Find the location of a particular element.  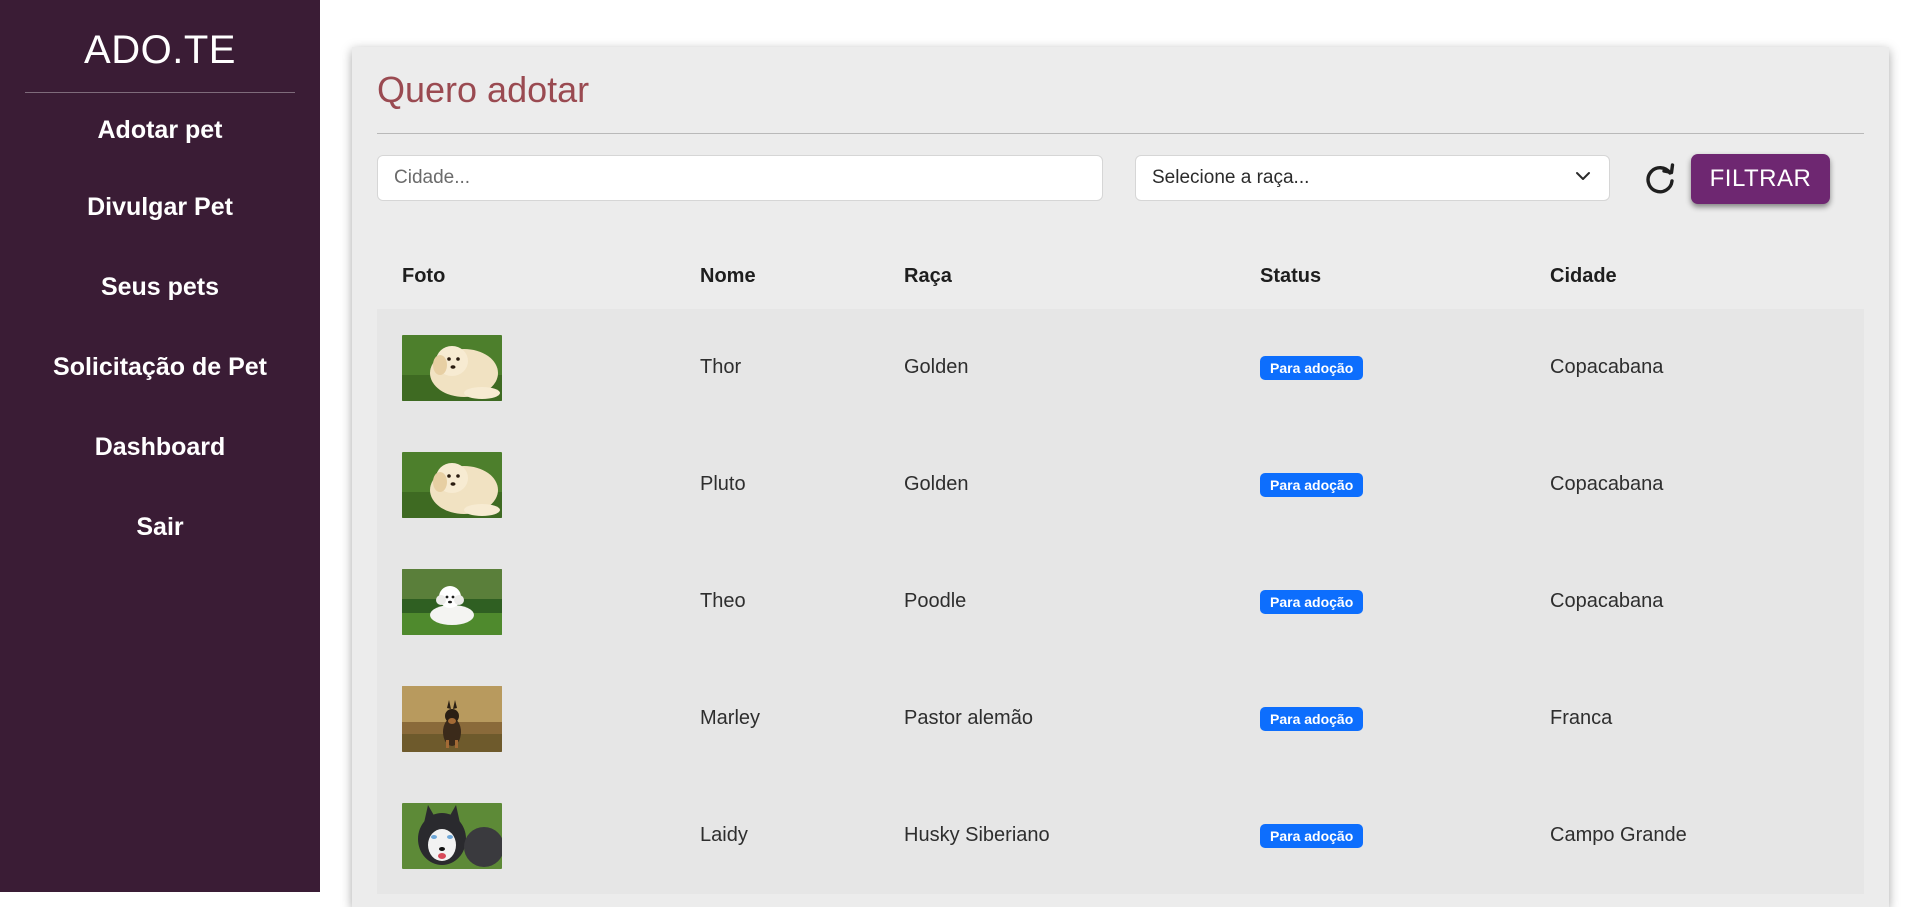

pet-name: Thor is located at coordinates (721, 367).